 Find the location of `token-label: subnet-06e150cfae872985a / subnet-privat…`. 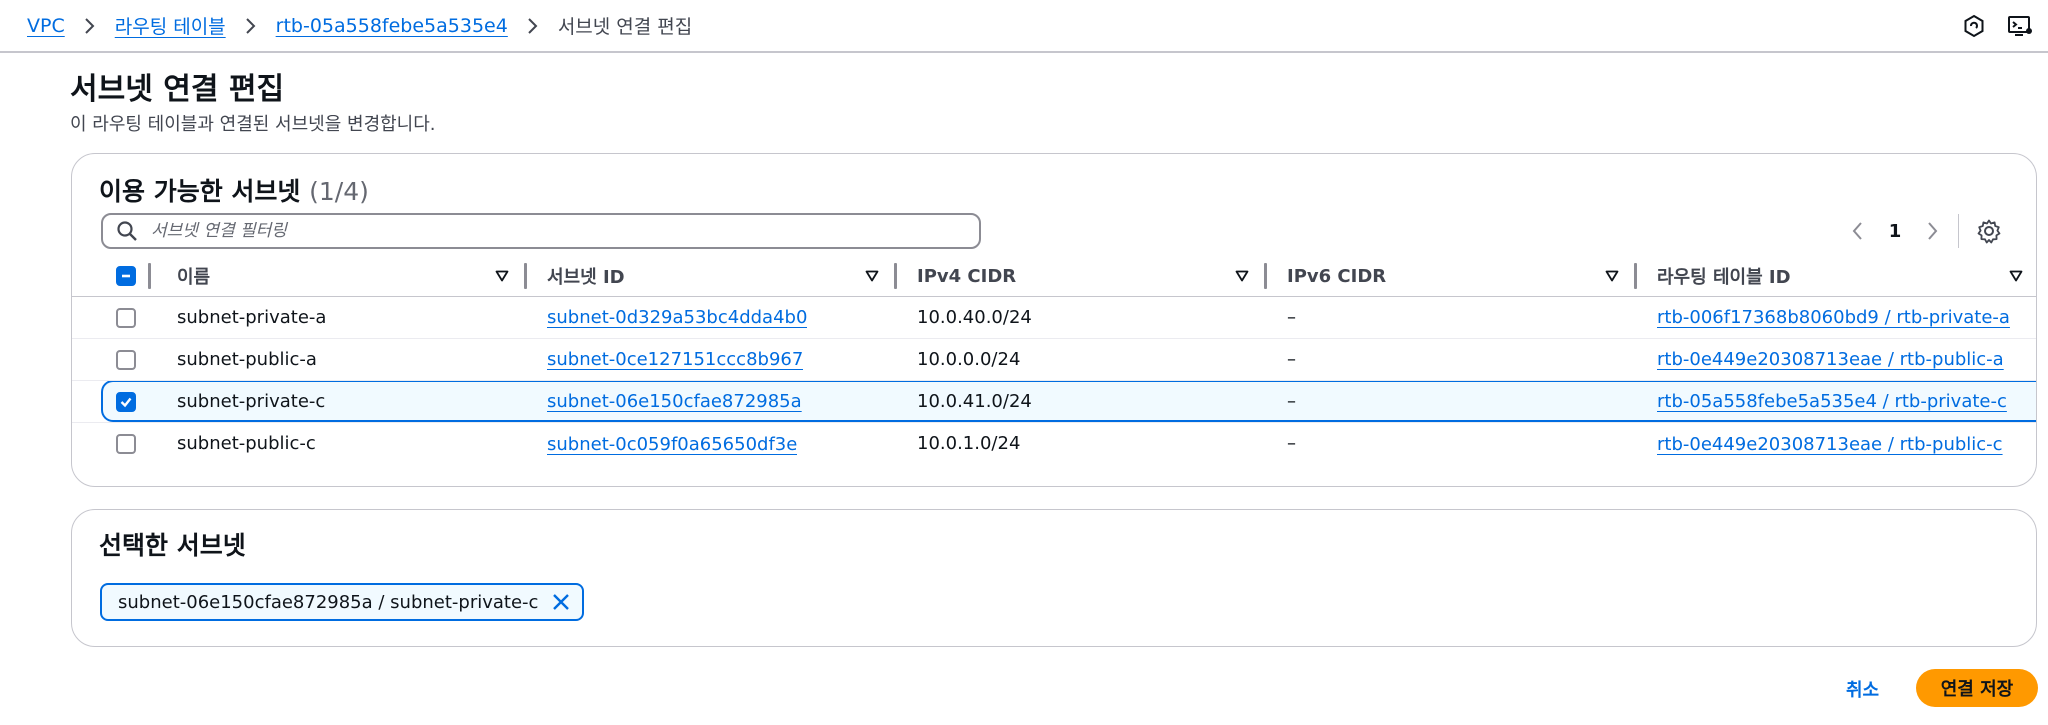

token-label: subnet-06e150cfae872985a / subnet-privat… is located at coordinates (328, 602).